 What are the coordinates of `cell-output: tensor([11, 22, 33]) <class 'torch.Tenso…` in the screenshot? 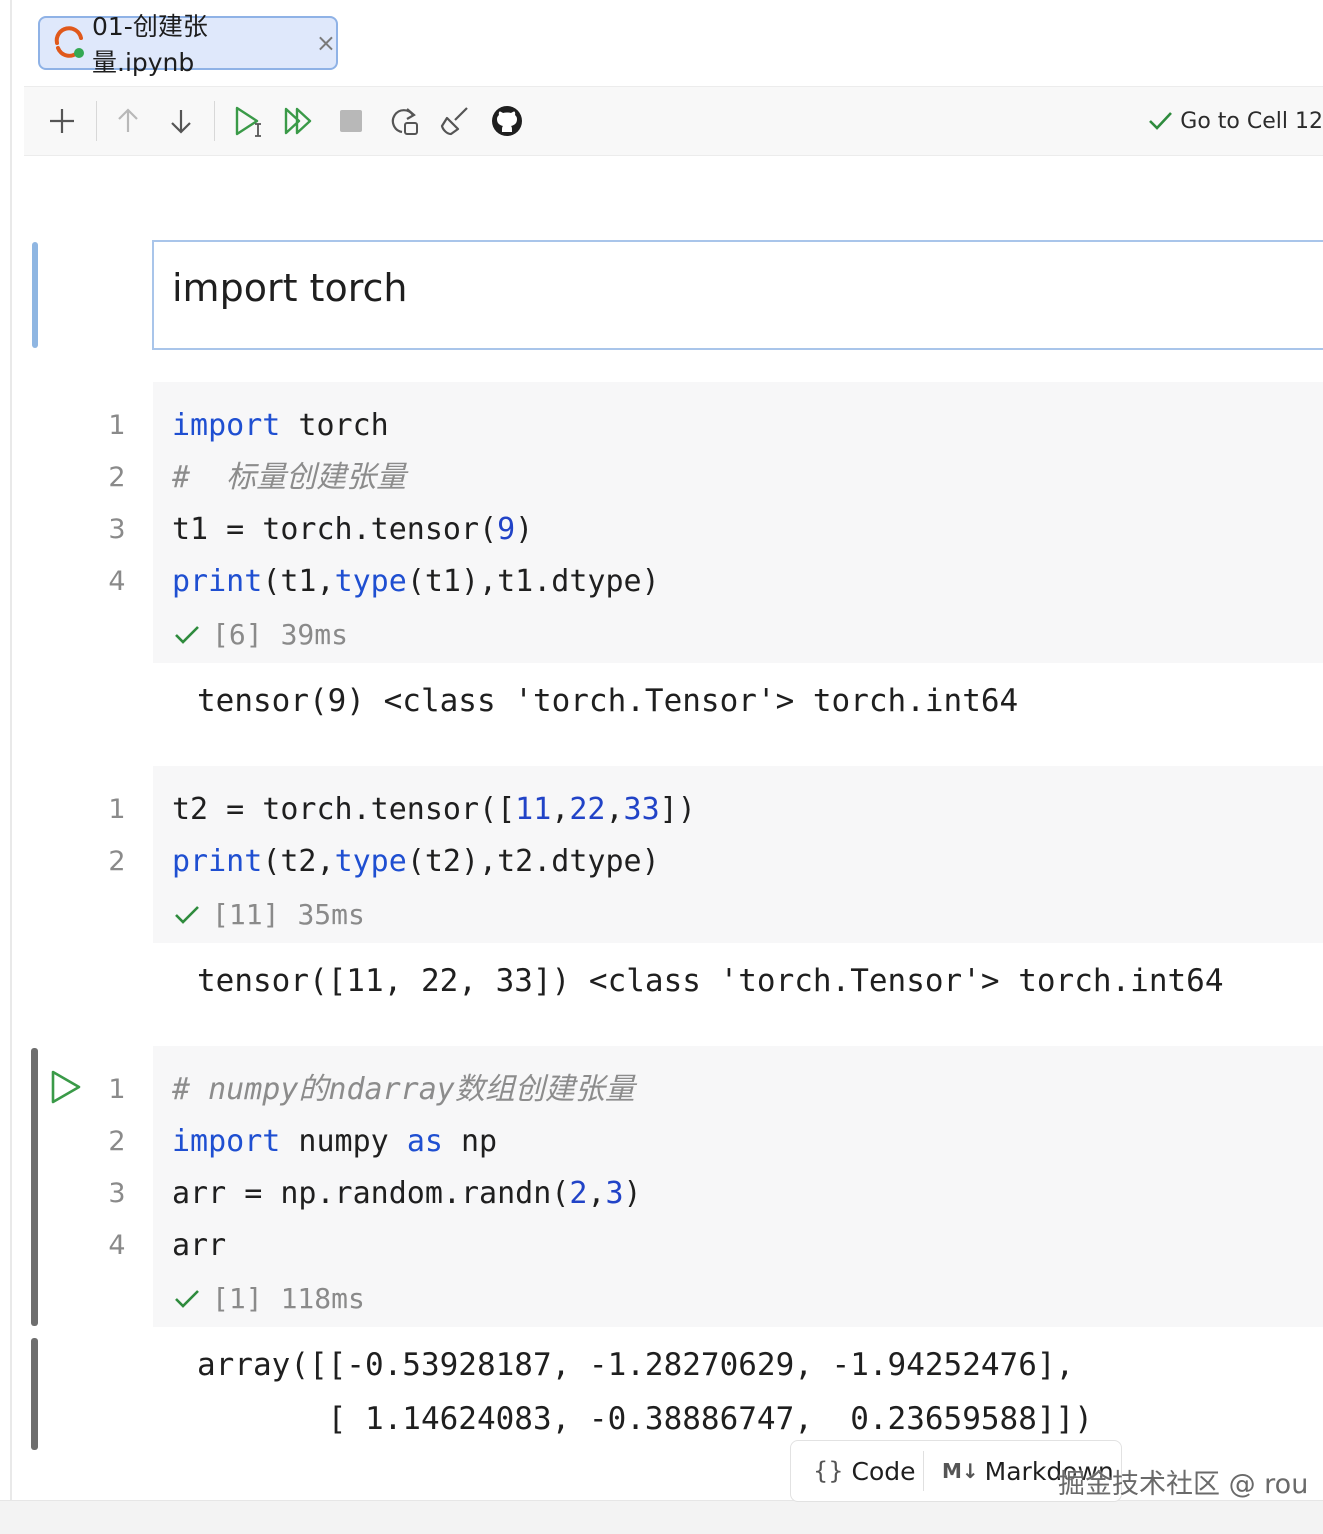 It's located at (710, 981).